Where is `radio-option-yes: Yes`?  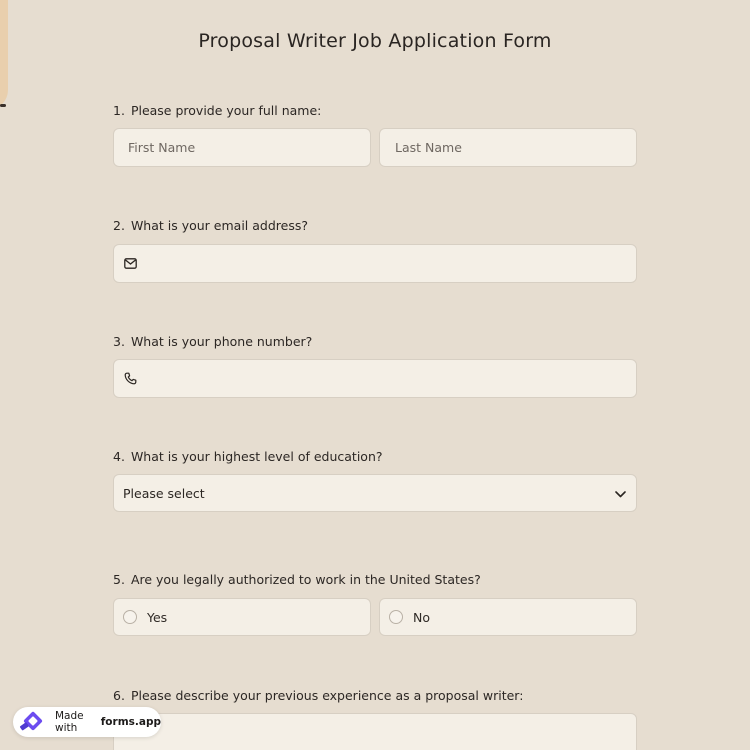 radio-option-yes: Yes is located at coordinates (242, 617).